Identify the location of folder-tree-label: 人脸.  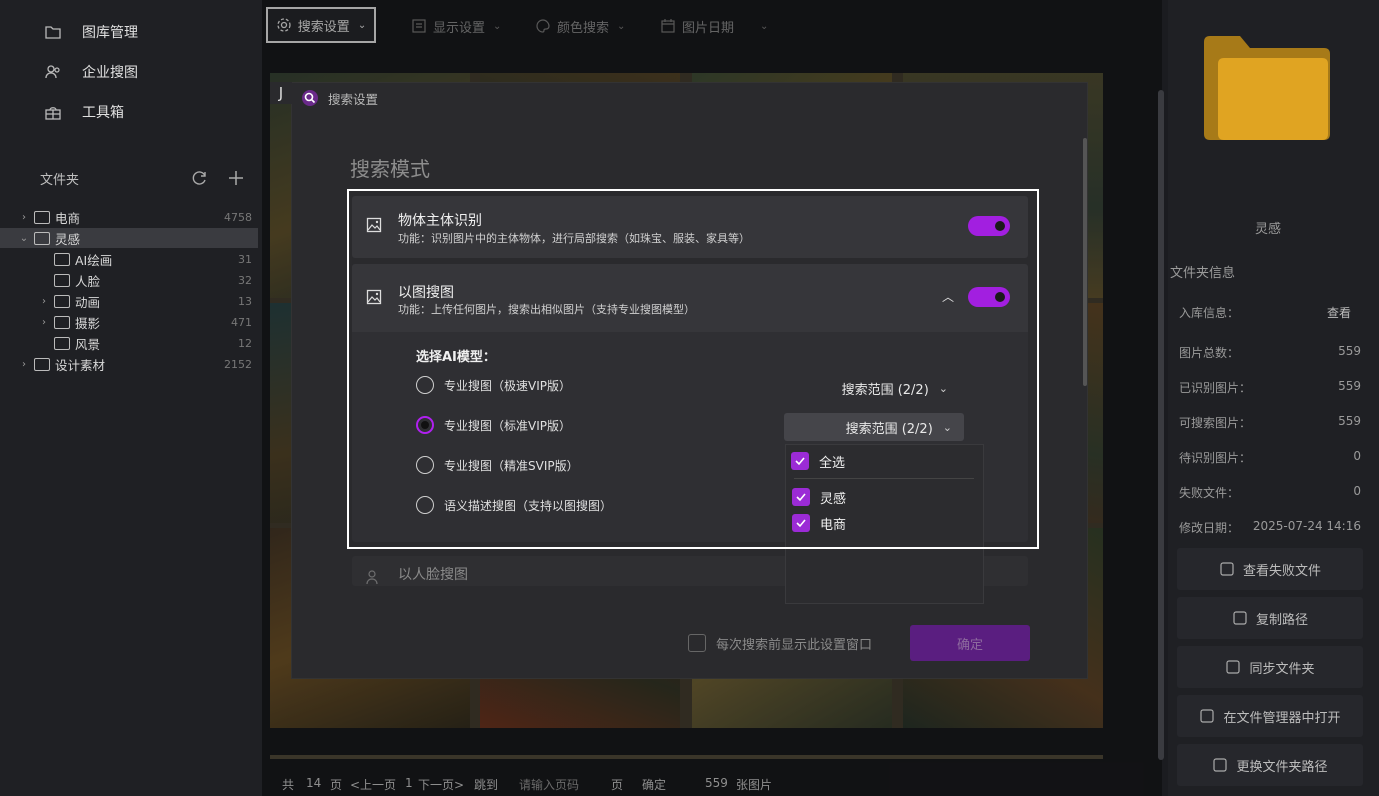
(88, 281).